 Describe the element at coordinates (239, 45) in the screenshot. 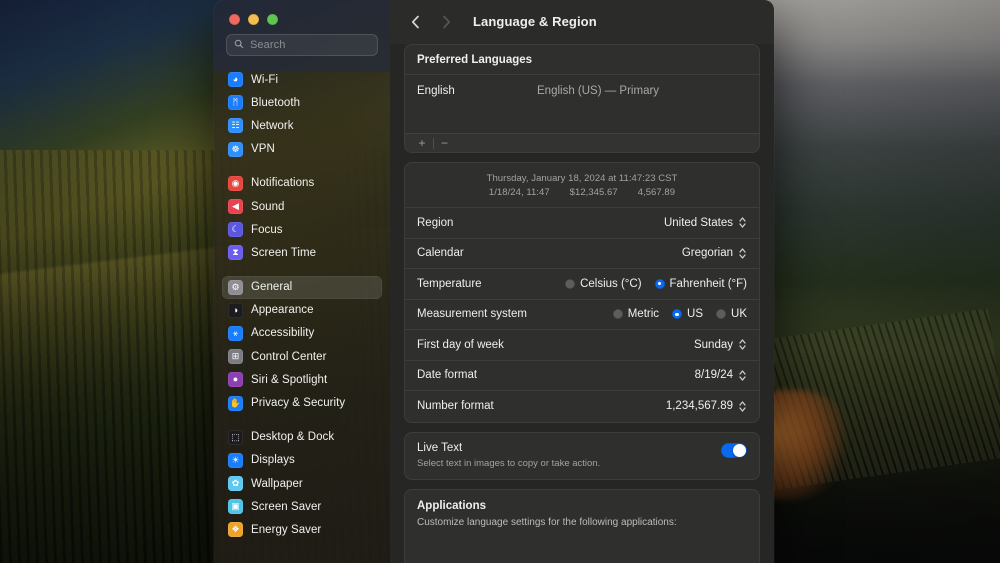

I see `search-icon` at that location.